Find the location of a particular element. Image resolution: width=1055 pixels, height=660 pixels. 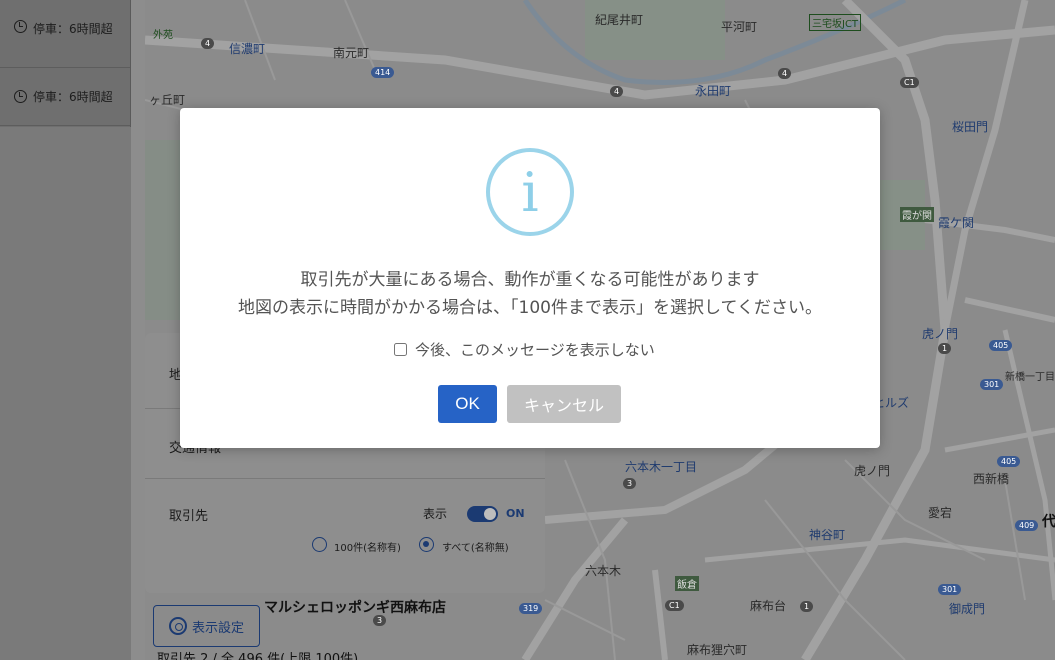

dont-show-again-label: 今後、このメッセージを表示しない is located at coordinates (535, 350).